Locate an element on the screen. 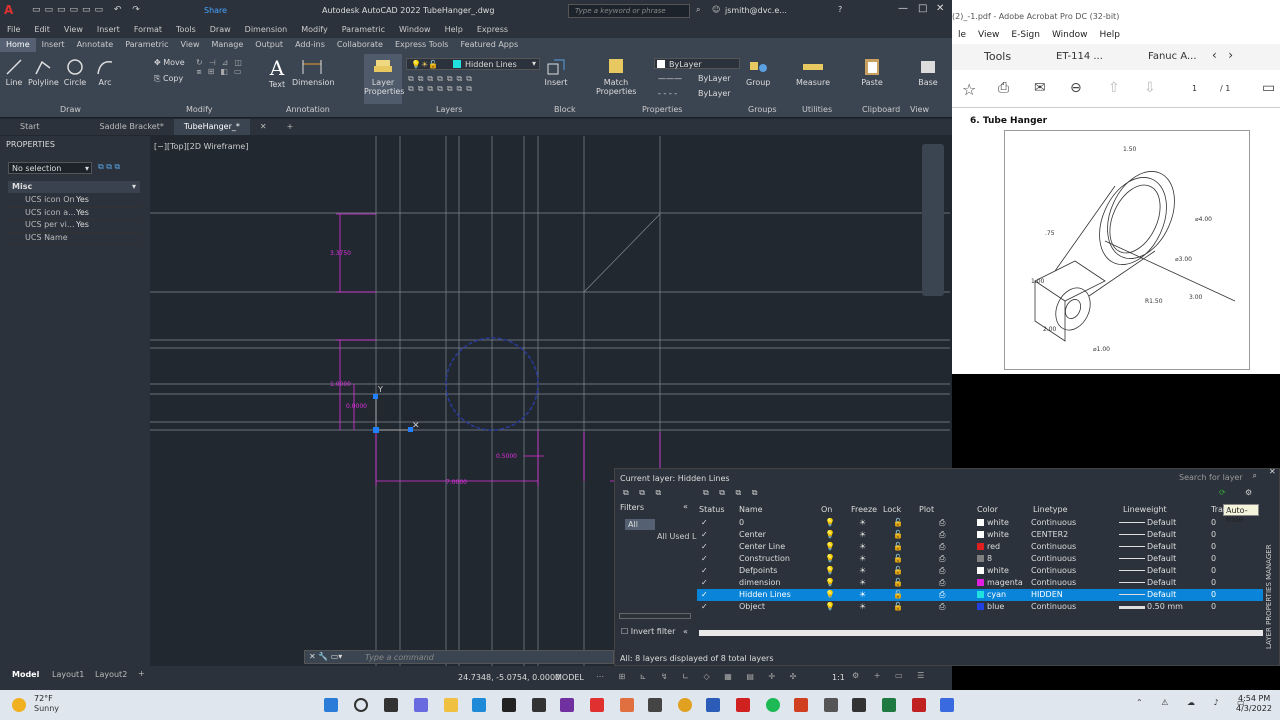  match-properties-tool: Match Properties is located at coordinates (616, 76).